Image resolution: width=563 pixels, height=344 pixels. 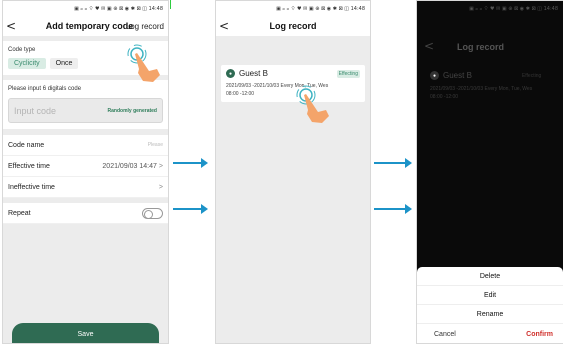 I want to click on repeat-toggle, so click(x=152, y=213).